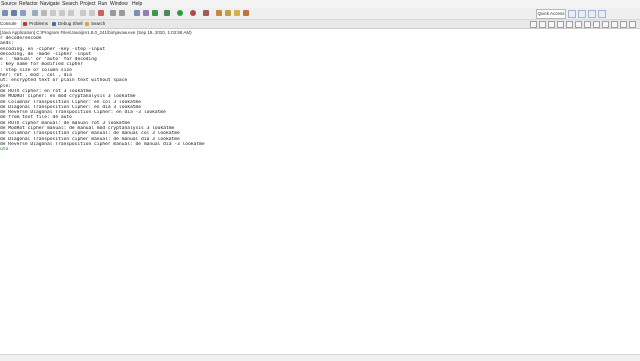 This screenshot has width=640, height=361. What do you see at coordinates (35, 13) in the screenshot?
I see `skip-breakpoints-icon` at bounding box center [35, 13].